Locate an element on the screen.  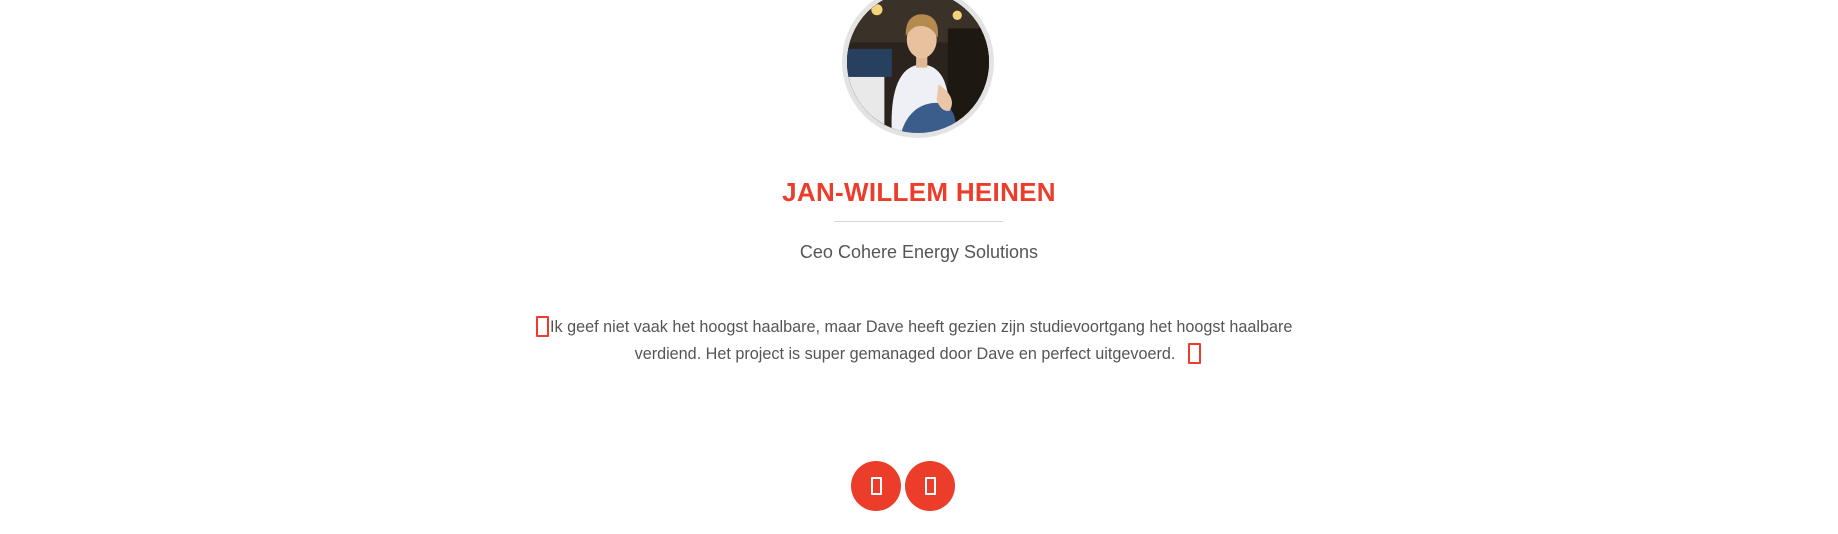
chevron-left-icon is located at coordinates (876, 486).